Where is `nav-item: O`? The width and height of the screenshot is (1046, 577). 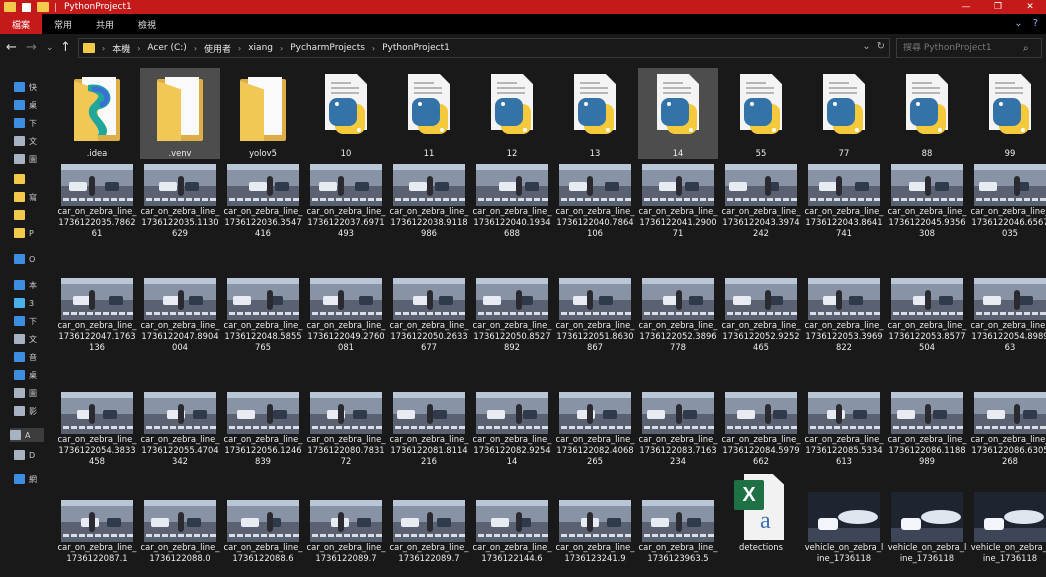
nav-item: O is located at coordinates (29, 259).